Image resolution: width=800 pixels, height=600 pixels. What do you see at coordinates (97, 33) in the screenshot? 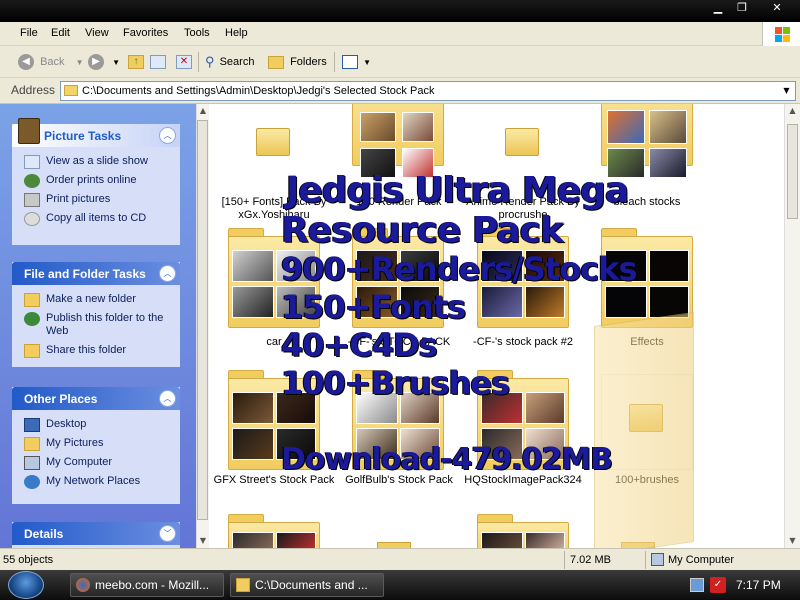
I see `menu-view: View` at bounding box center [97, 33].